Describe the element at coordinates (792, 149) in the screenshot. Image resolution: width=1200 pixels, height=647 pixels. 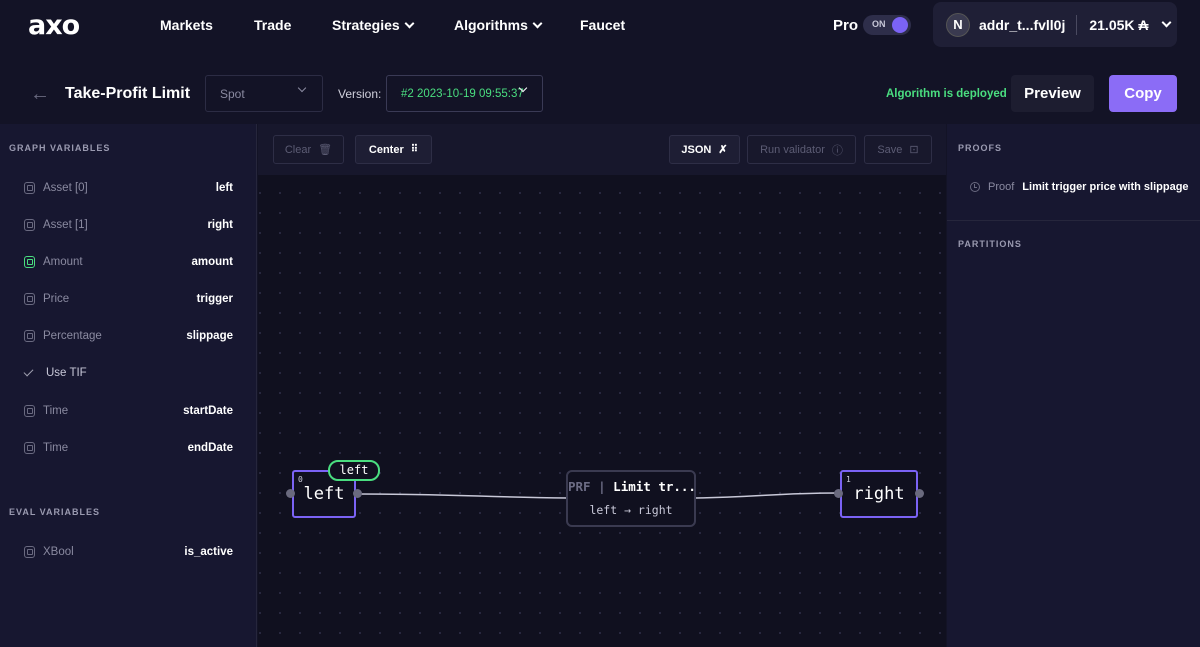
I see `run-validator-label: Run validator` at that location.